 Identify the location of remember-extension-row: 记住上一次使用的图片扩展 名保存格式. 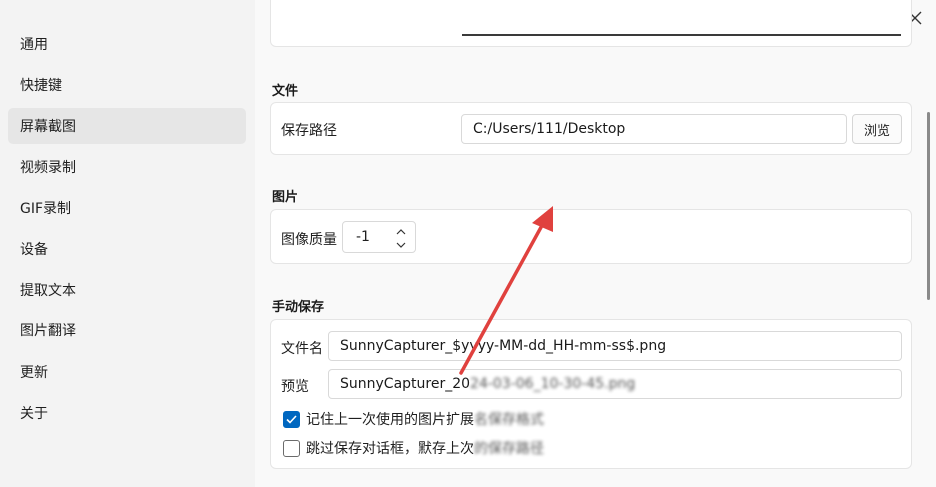
(413, 419).